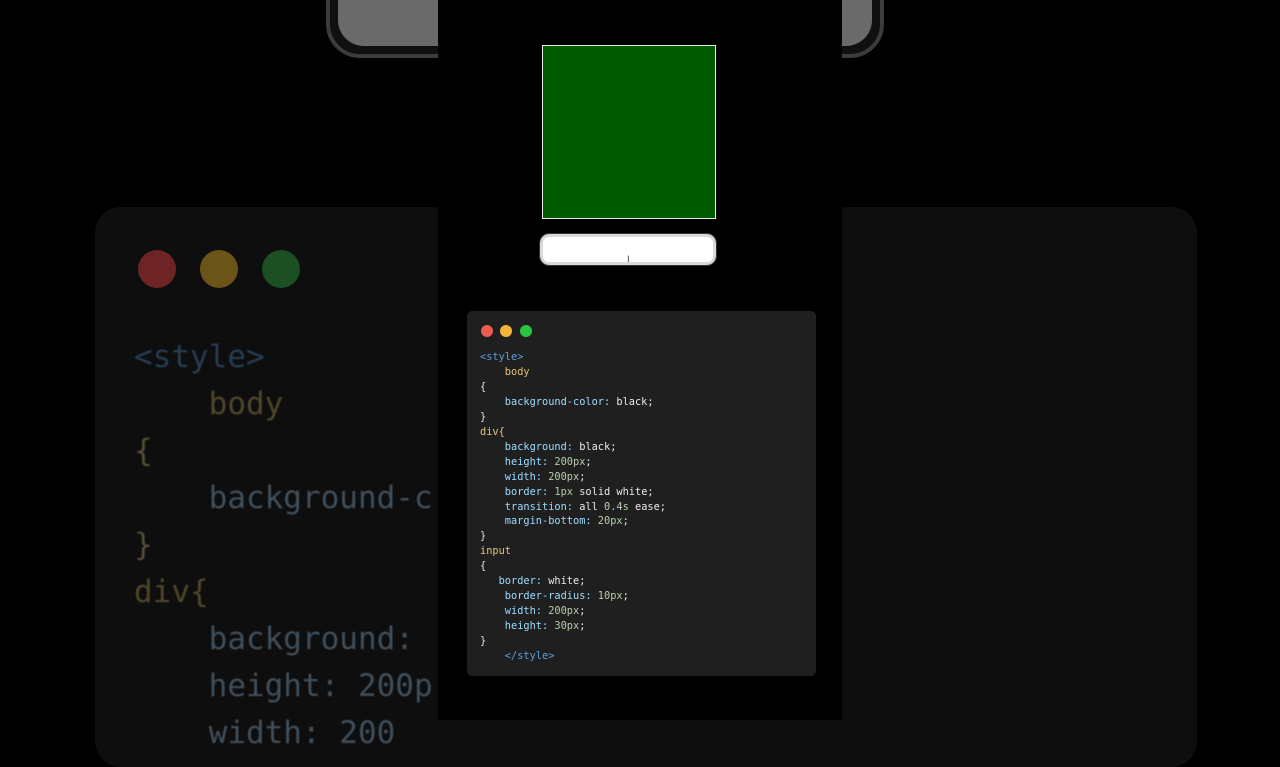  I want to click on css-property: border-radius:, so click(536, 596).